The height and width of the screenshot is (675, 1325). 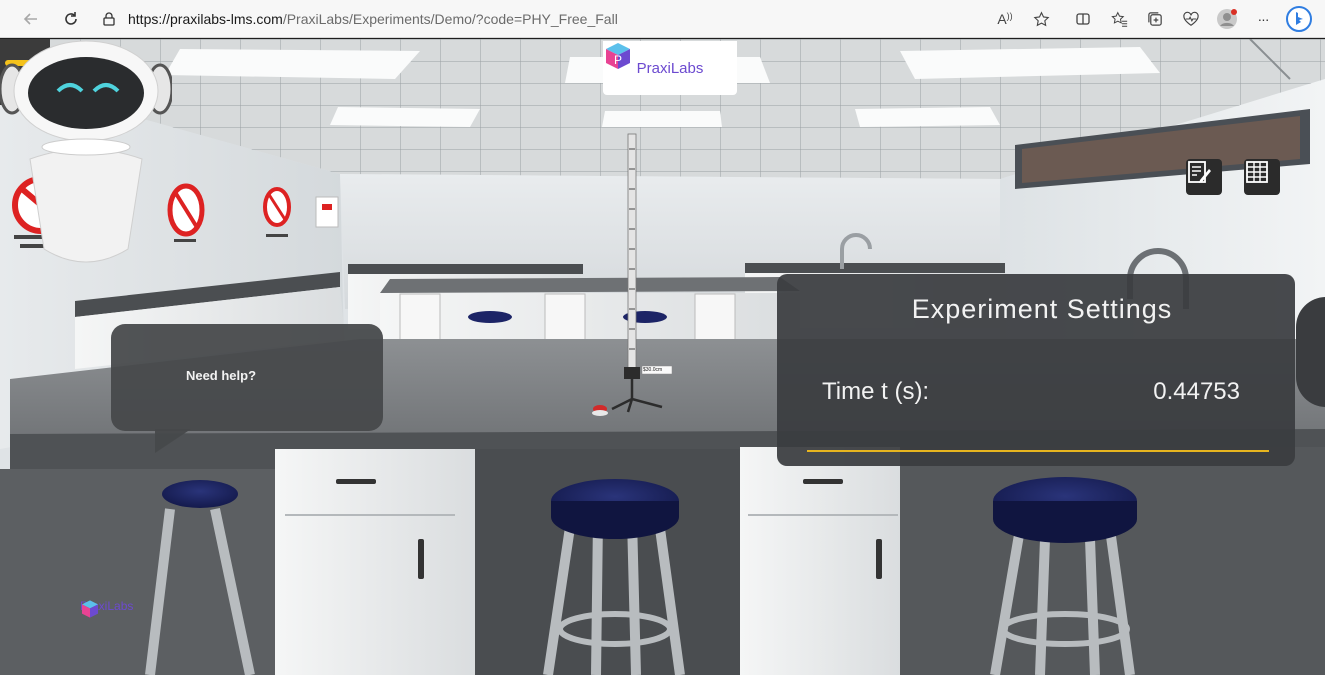 I want to click on notes-icon, so click(x=1199, y=172).